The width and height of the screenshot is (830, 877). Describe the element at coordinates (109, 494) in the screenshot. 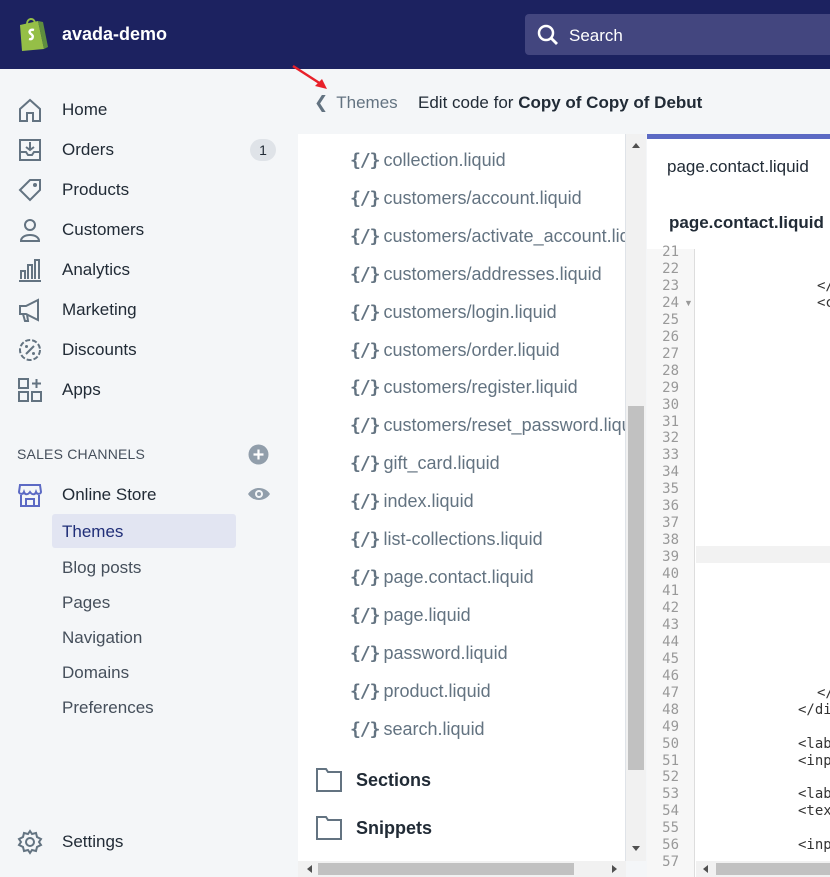

I see `nav-online-store-label: Online Store` at that location.